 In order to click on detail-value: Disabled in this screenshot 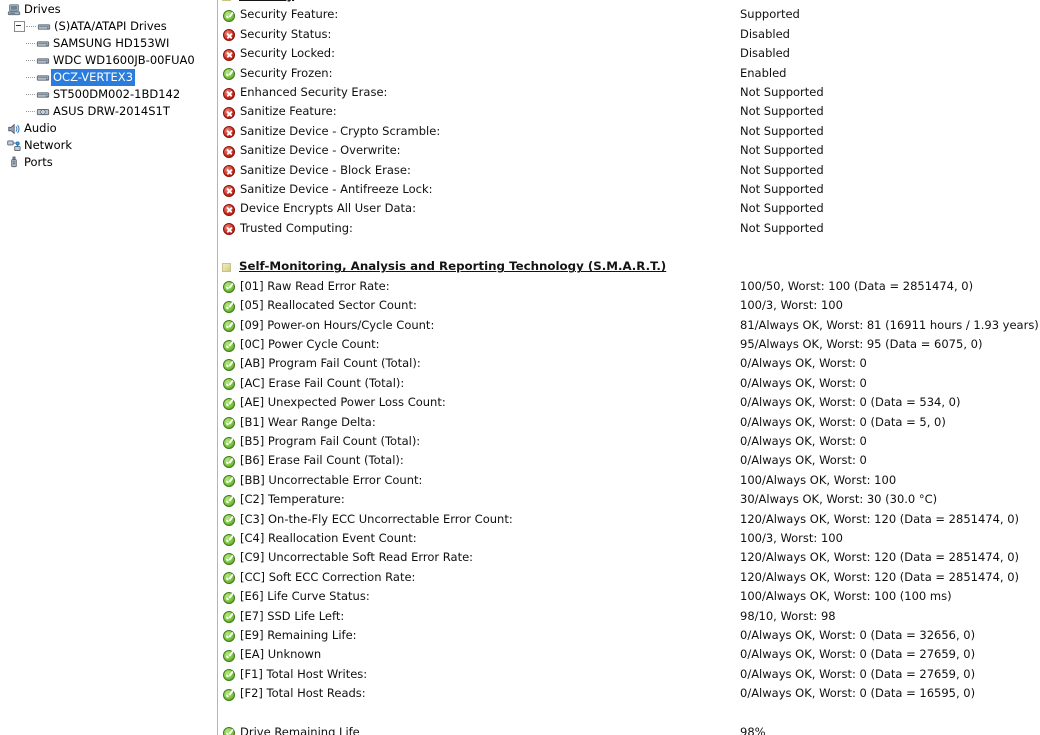, I will do `click(765, 33)`.